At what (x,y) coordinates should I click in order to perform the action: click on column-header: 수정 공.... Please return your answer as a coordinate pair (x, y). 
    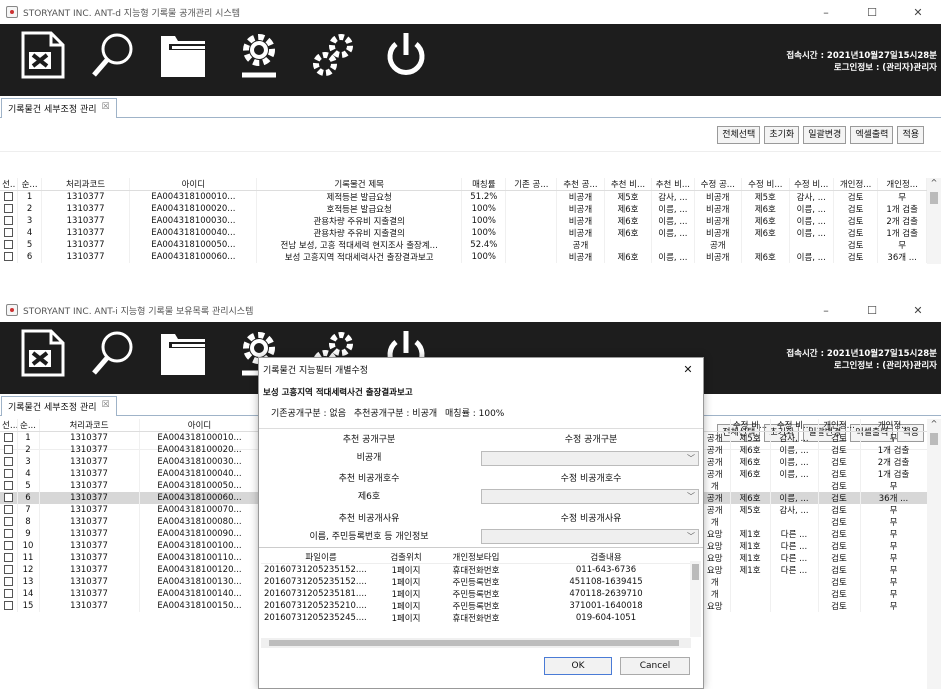
    Looking at the image, I should click on (718, 184).